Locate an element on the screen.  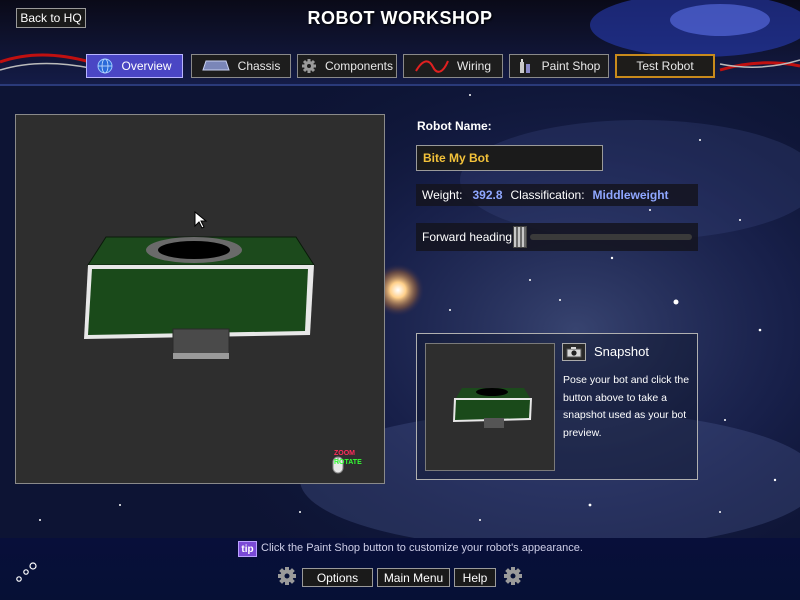
zoom-rotate-legend: ZOOM ROTATE is located at coordinates (348, 458).